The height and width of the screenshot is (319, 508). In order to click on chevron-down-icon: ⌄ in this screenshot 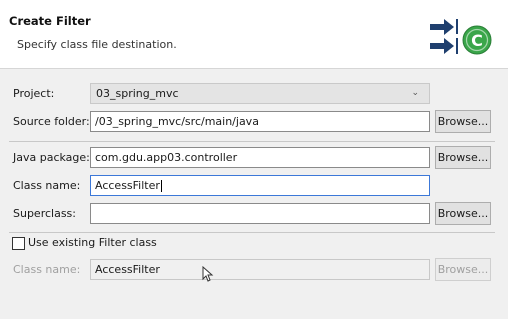, I will do `click(415, 93)`.